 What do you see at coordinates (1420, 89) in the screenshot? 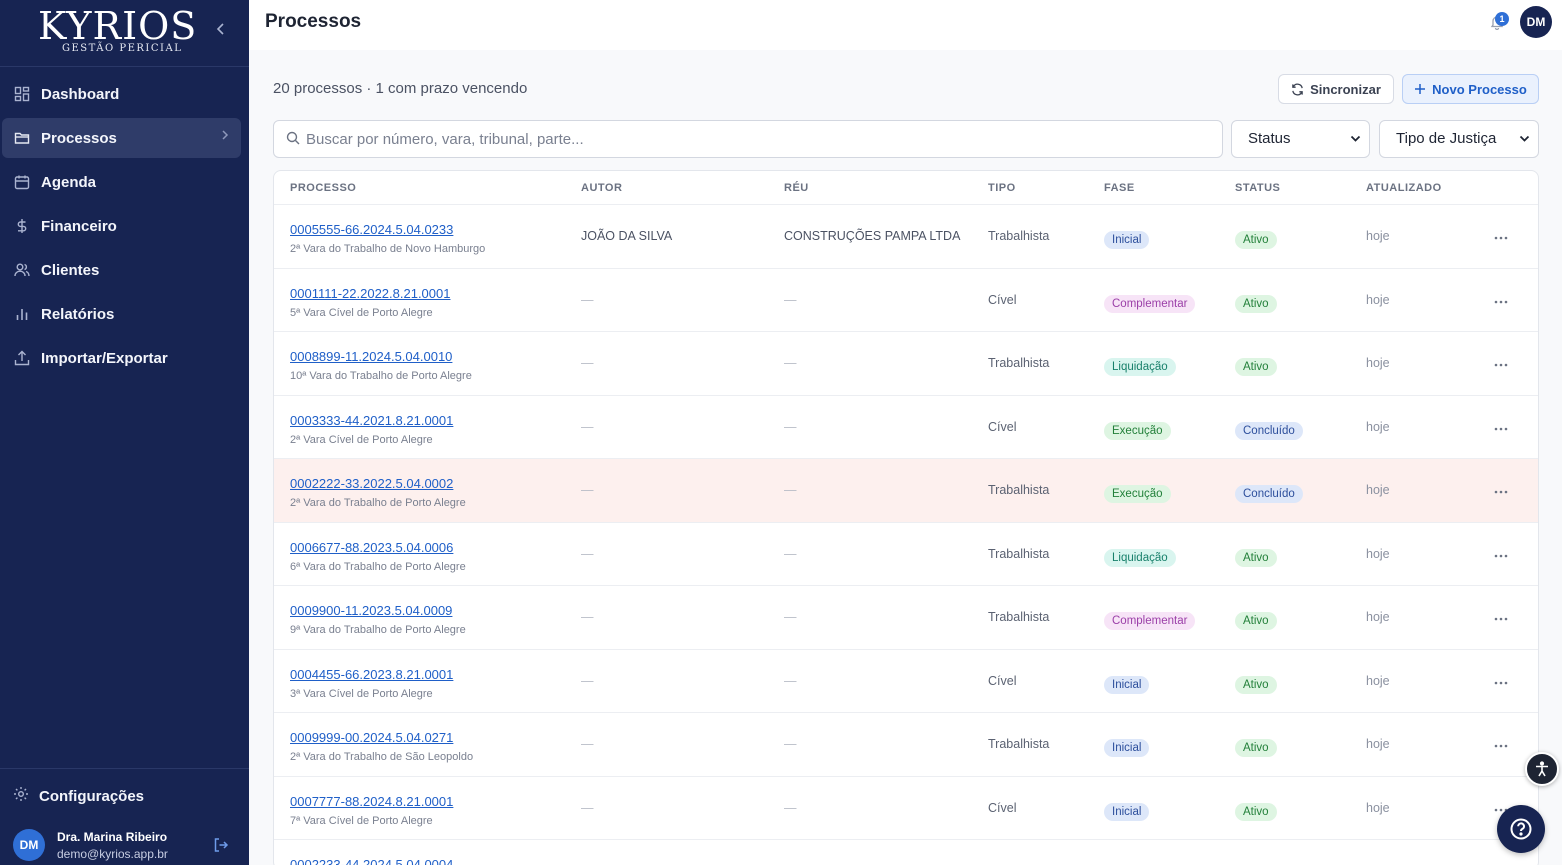
I see `plus-icon` at bounding box center [1420, 89].